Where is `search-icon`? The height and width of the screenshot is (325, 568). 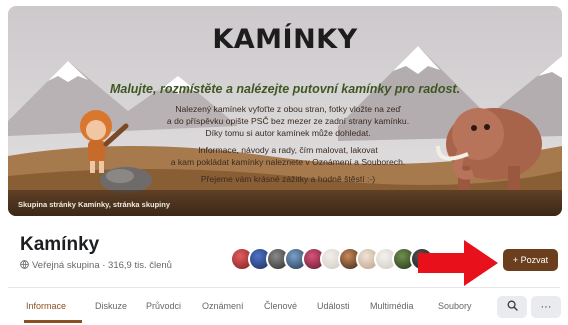 search-icon is located at coordinates (512, 305).